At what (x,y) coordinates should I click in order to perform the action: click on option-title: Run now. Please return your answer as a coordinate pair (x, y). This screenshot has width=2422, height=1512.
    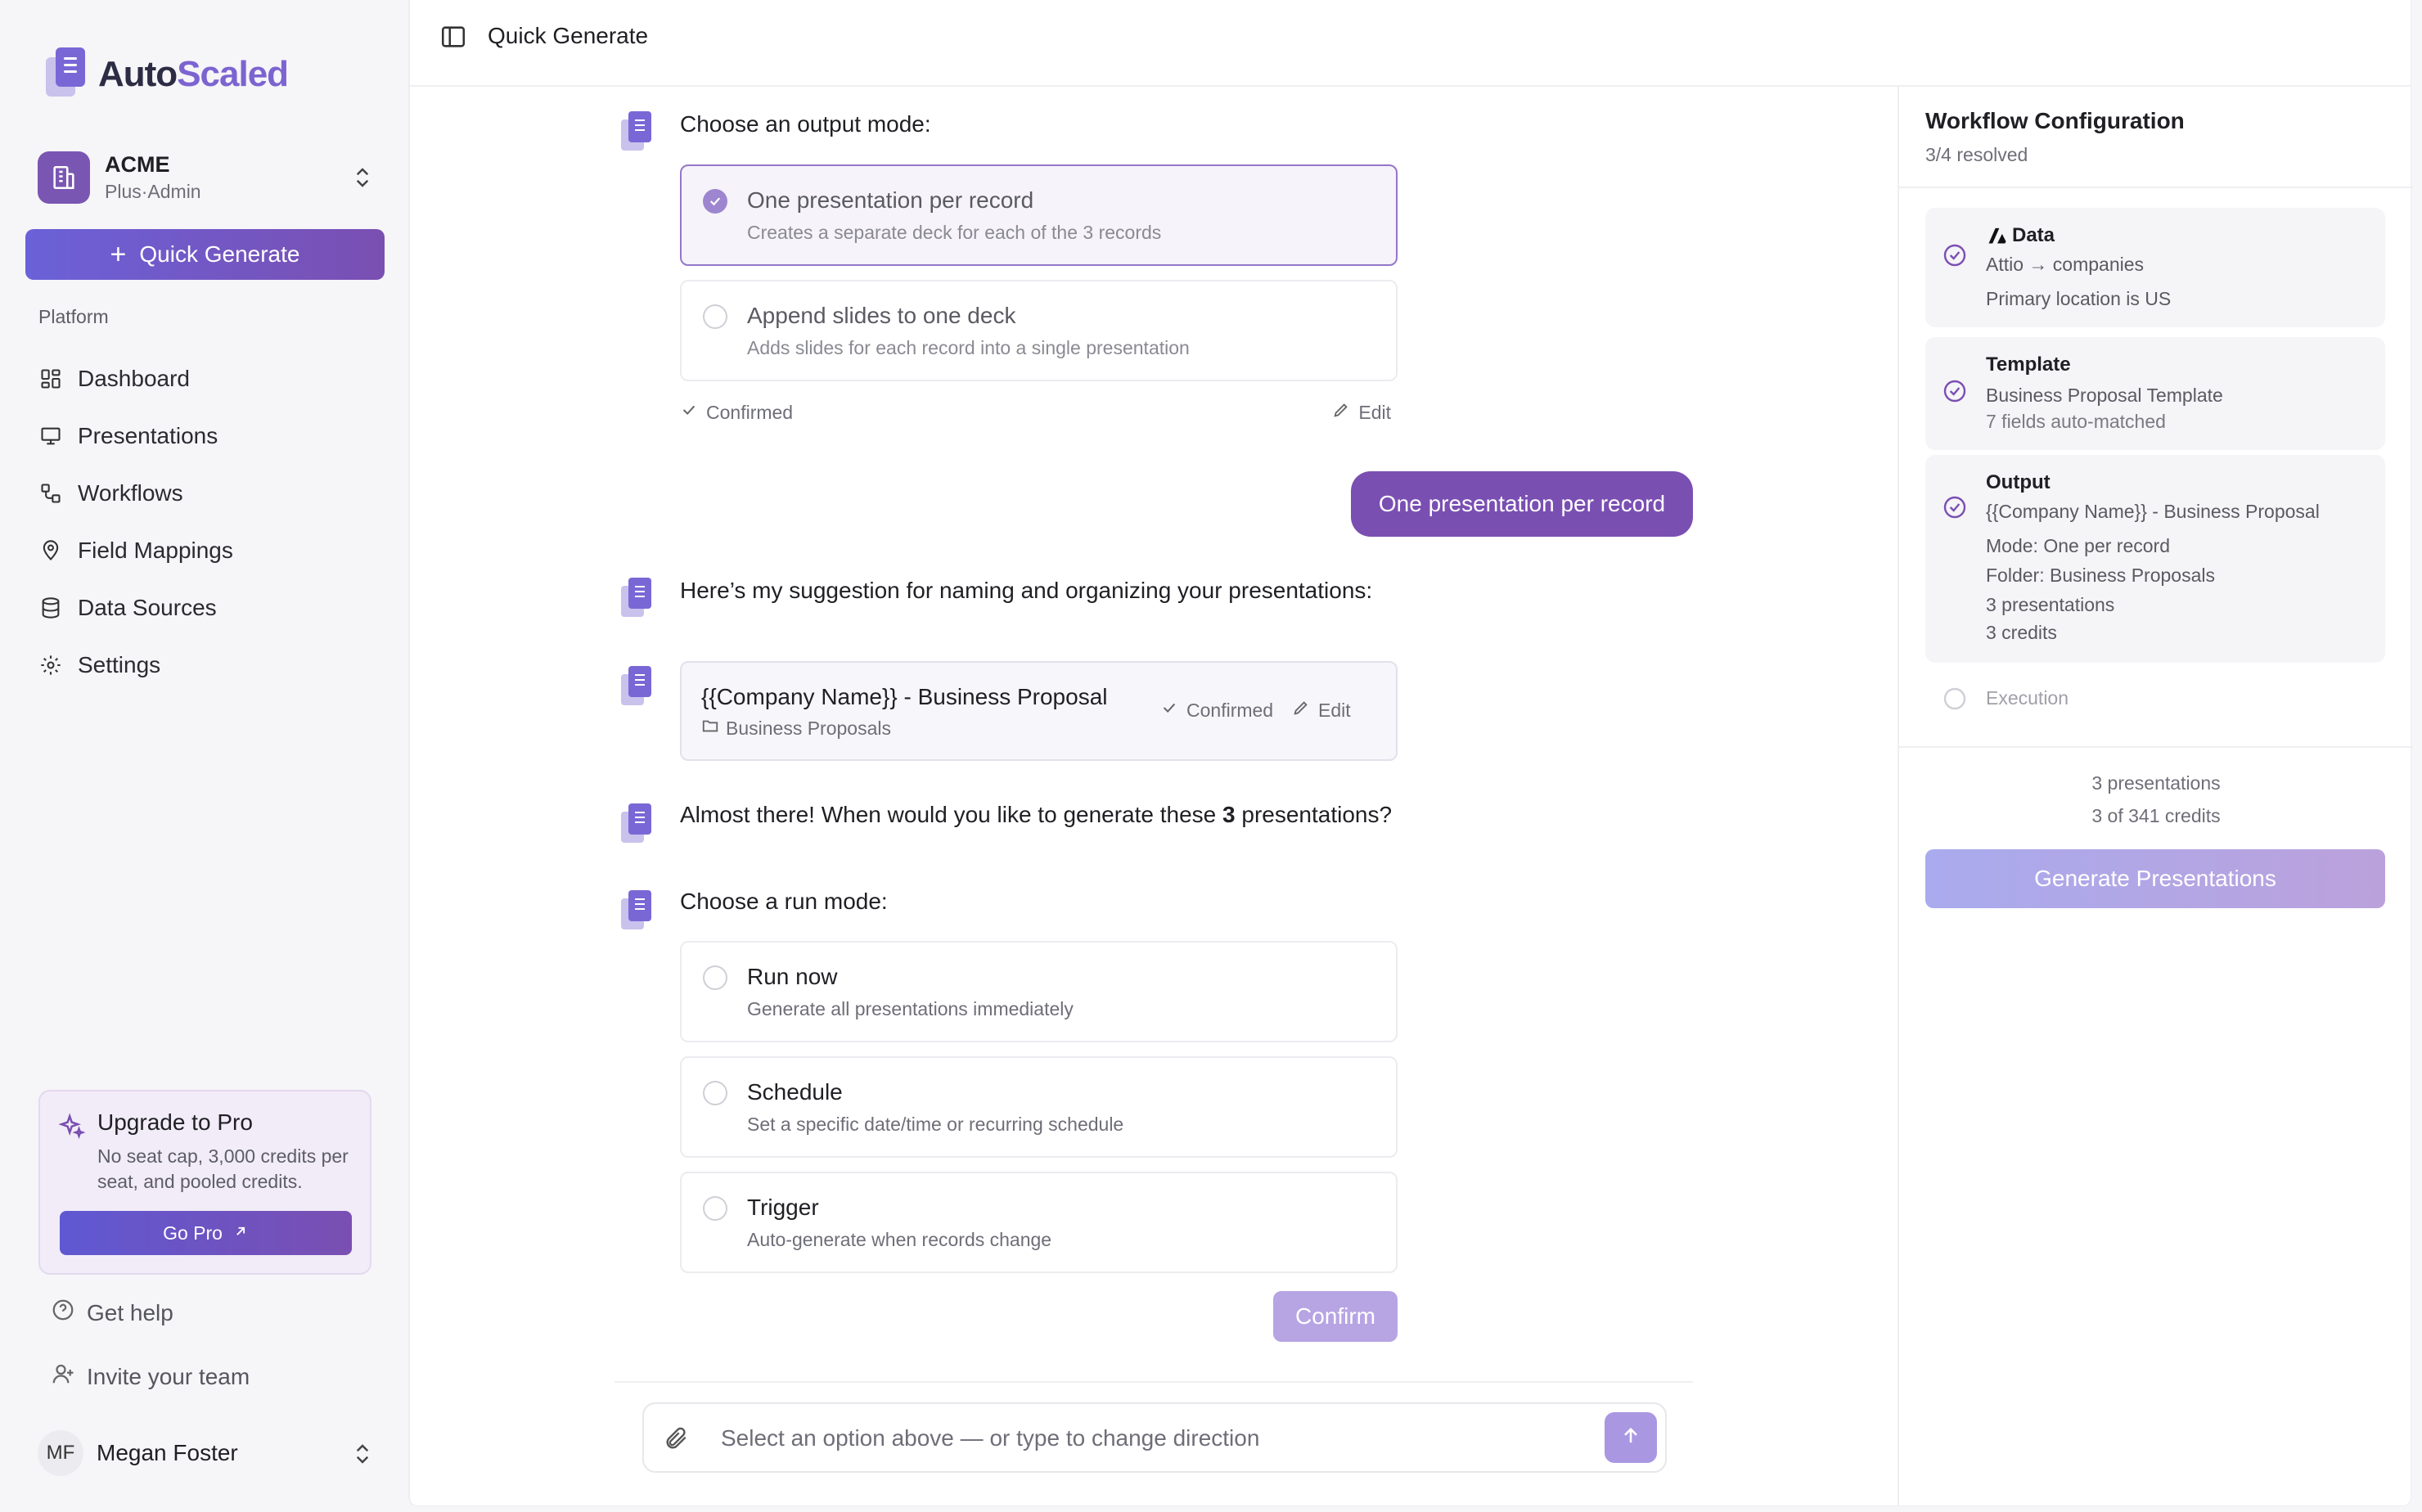
    Looking at the image, I should click on (792, 977).